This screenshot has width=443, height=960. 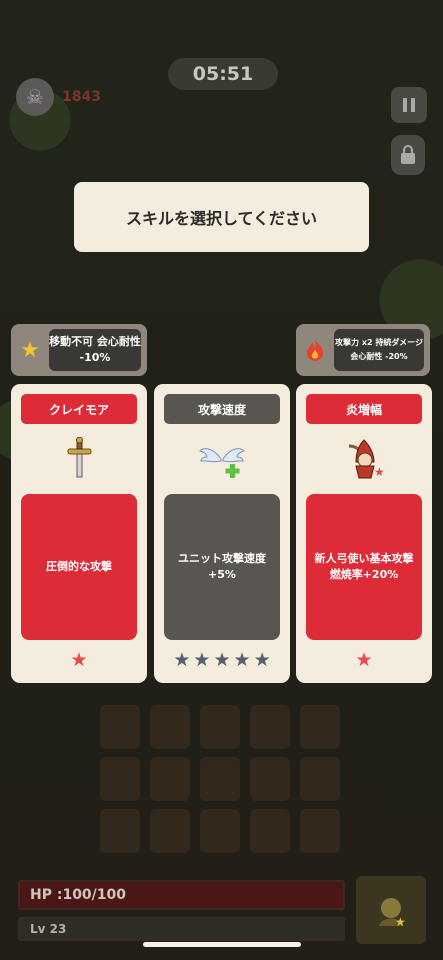 What do you see at coordinates (223, 74) in the screenshot?
I see `stage-timer: 05:51` at bounding box center [223, 74].